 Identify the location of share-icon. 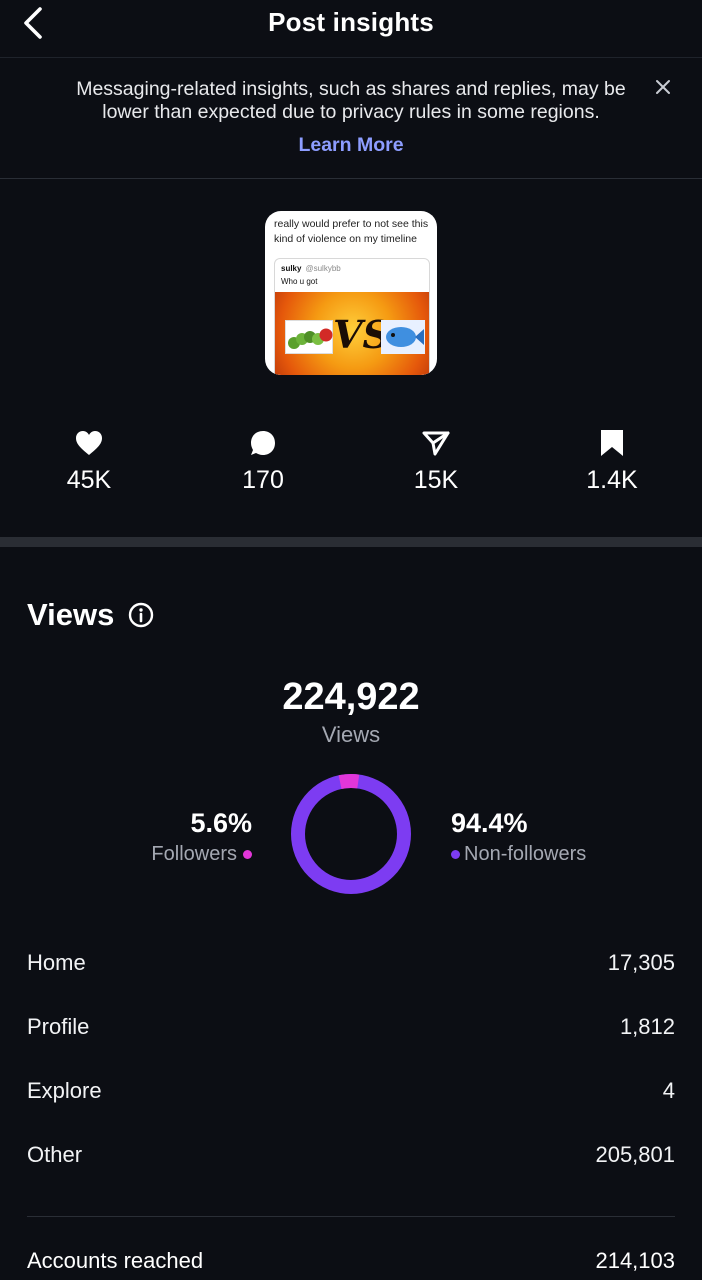
(436, 443).